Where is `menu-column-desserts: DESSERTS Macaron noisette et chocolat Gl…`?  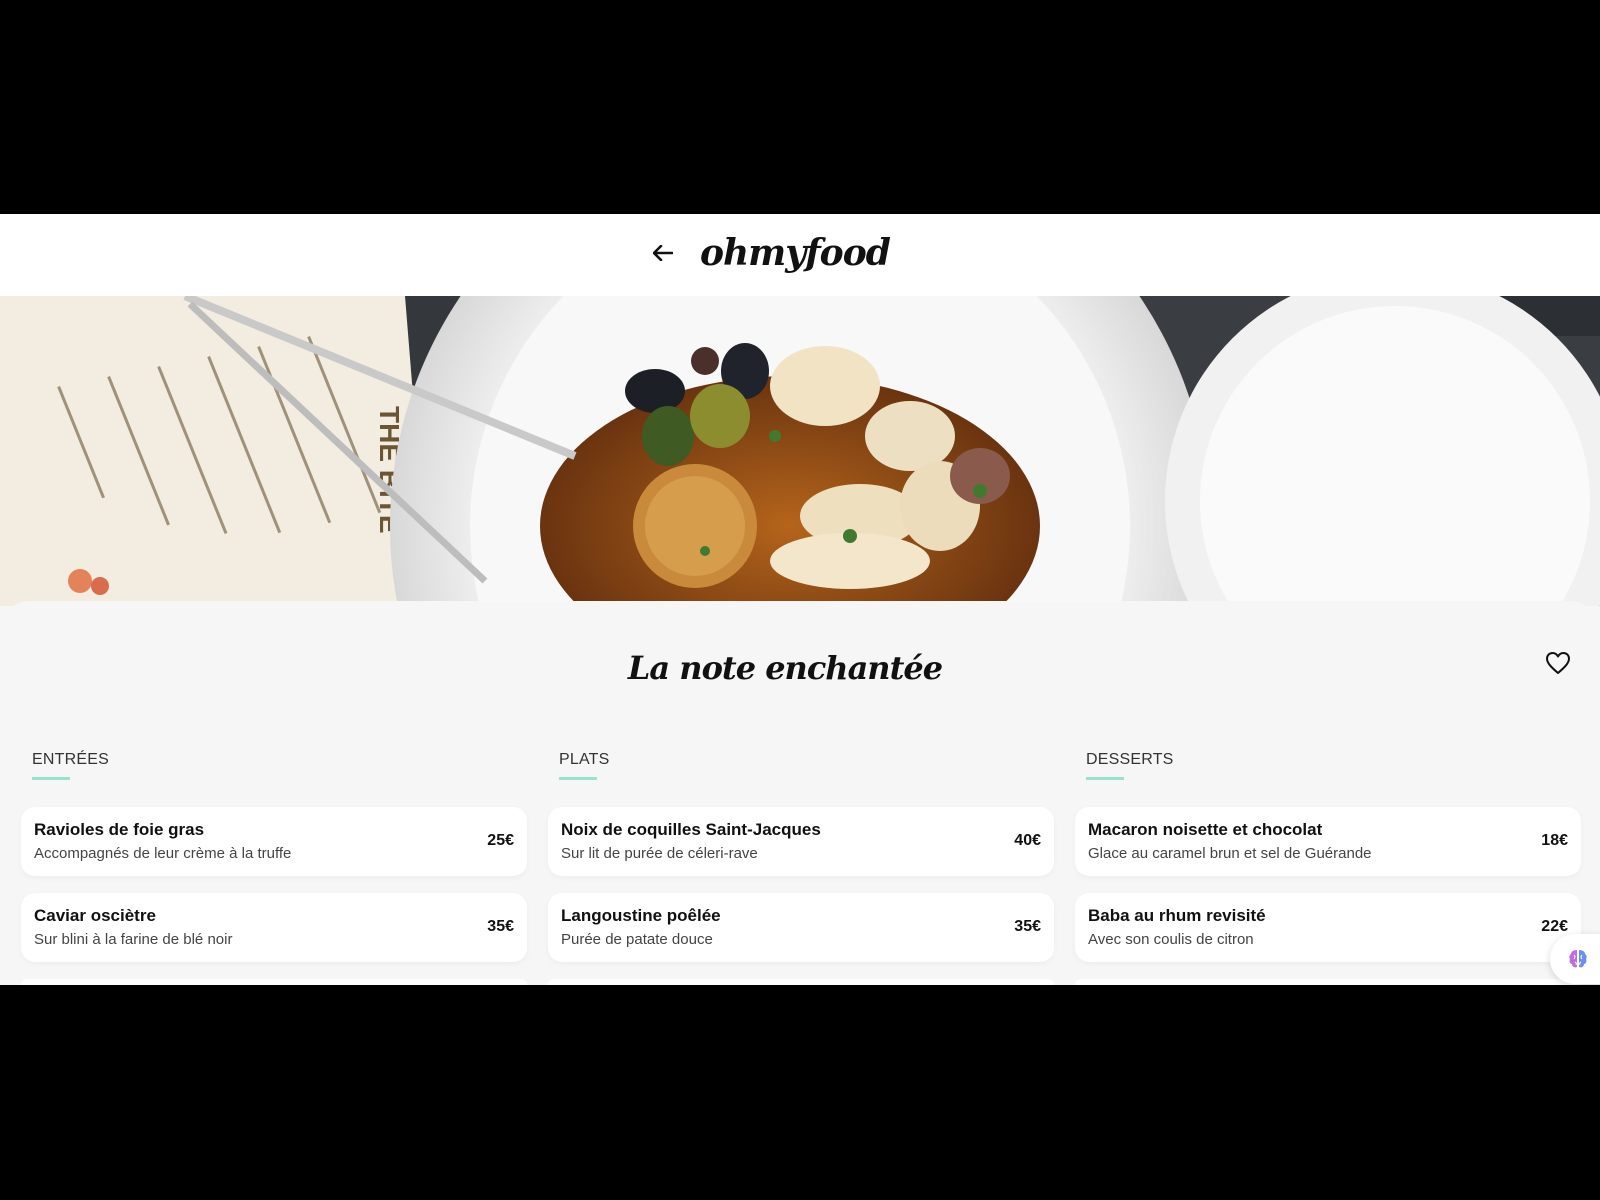
menu-column-desserts: DESSERTS Macaron noisette et chocolat Gl… is located at coordinates (1328, 868).